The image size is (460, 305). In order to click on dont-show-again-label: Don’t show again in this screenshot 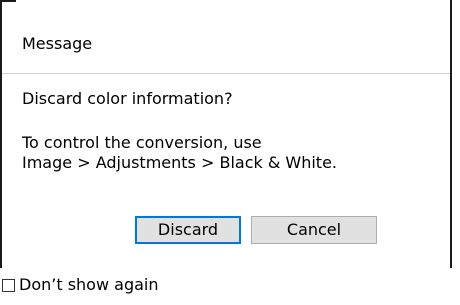, I will do `click(89, 284)`.